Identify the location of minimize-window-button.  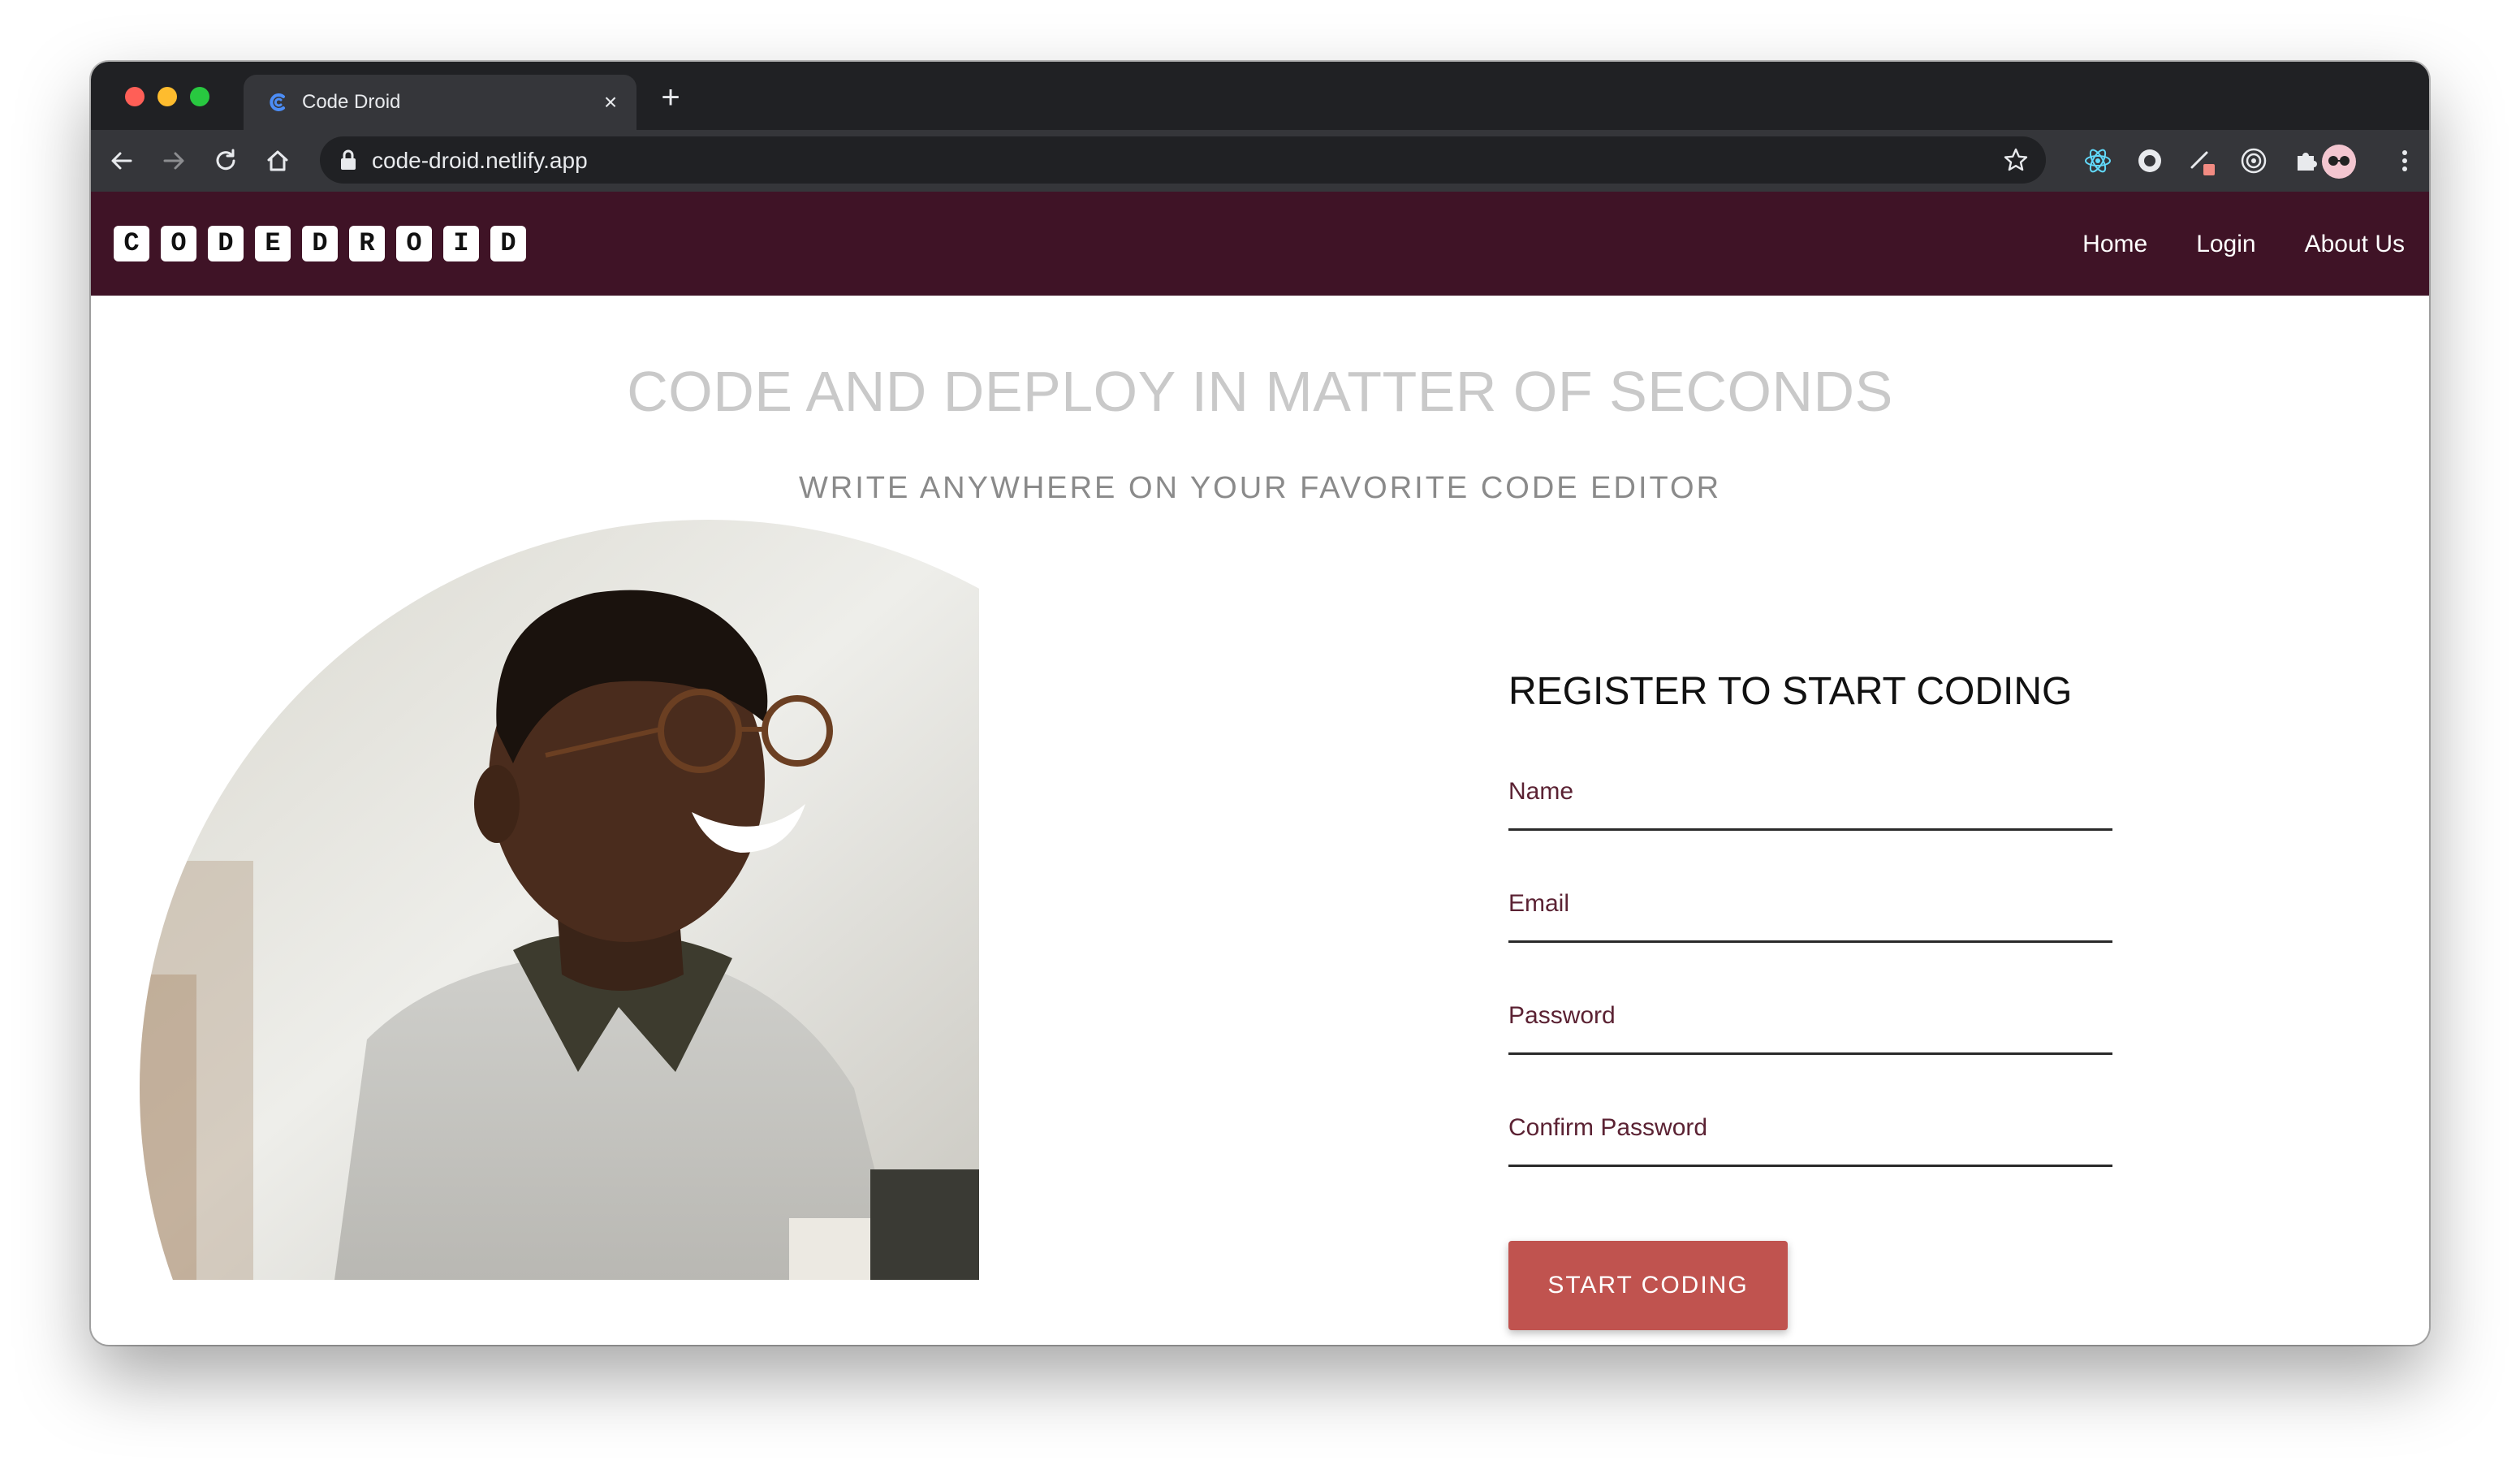
(167, 96).